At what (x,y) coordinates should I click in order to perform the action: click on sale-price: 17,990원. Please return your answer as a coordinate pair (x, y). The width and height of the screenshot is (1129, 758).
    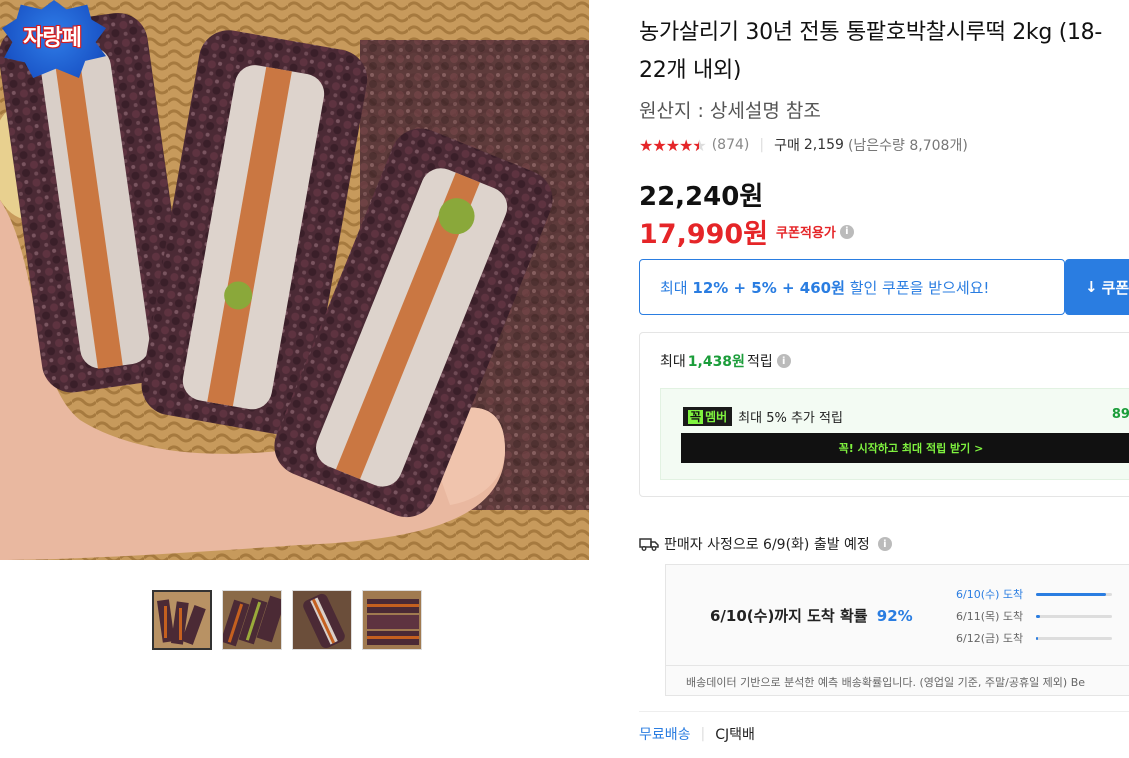
    Looking at the image, I should click on (704, 234).